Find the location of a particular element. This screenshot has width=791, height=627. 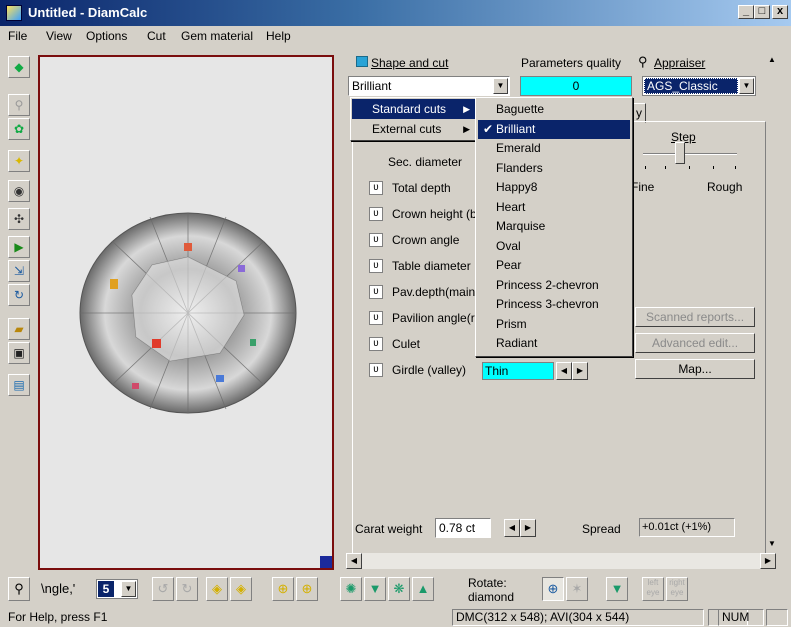

play-icon: ▶ is located at coordinates (19, 247).